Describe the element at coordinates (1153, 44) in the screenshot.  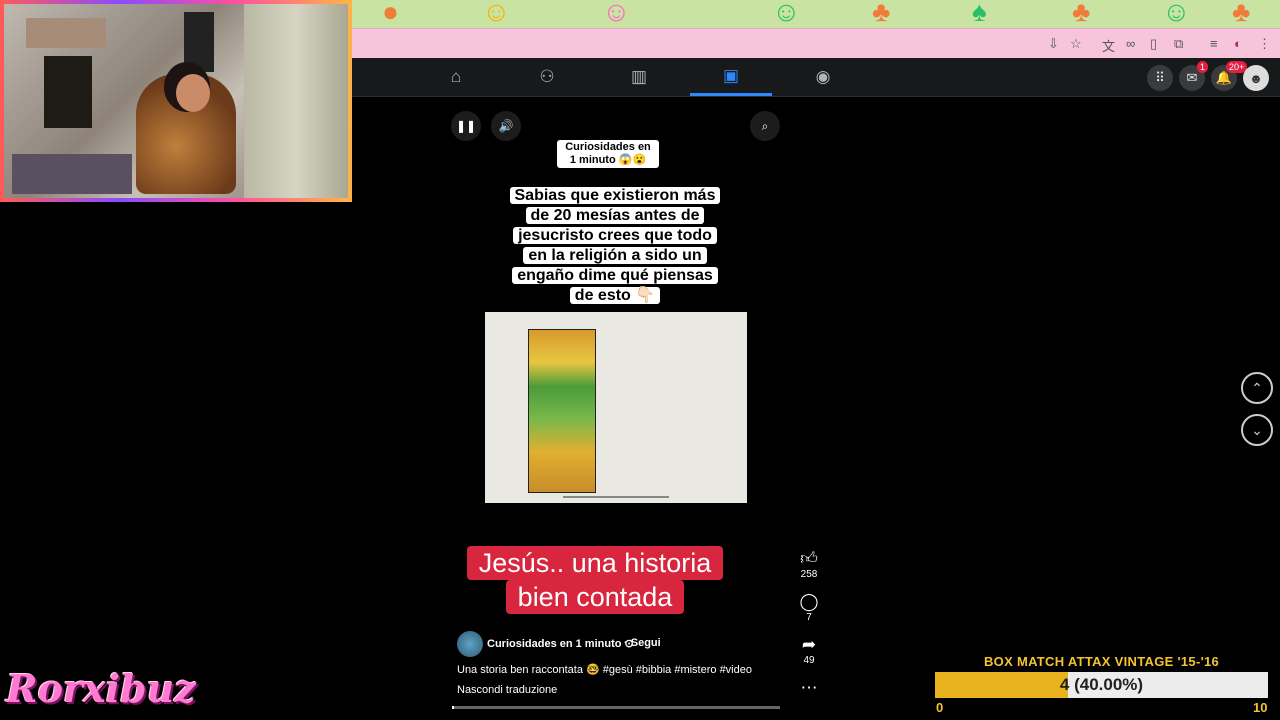
I see `reader-icon: ▯` at that location.